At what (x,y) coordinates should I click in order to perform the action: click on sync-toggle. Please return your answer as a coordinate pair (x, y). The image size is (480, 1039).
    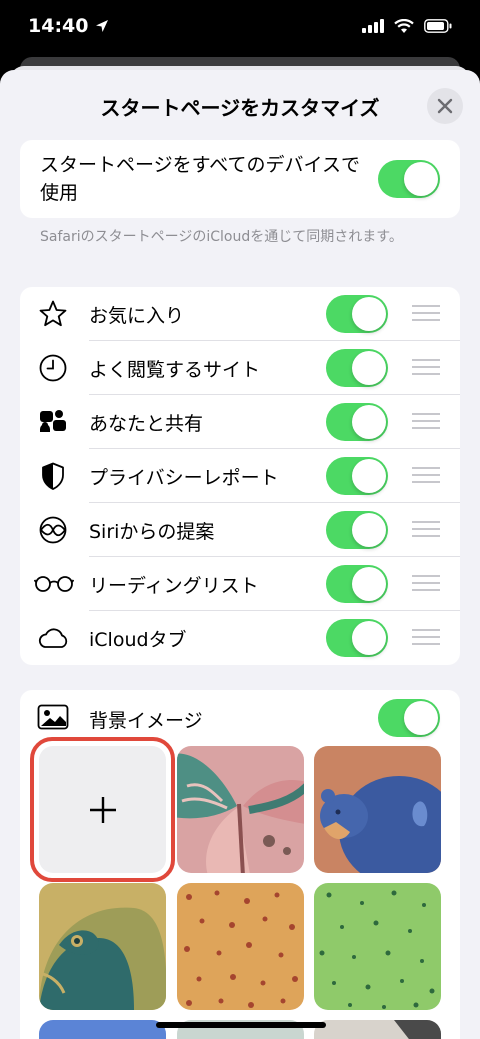
    Looking at the image, I should click on (409, 179).